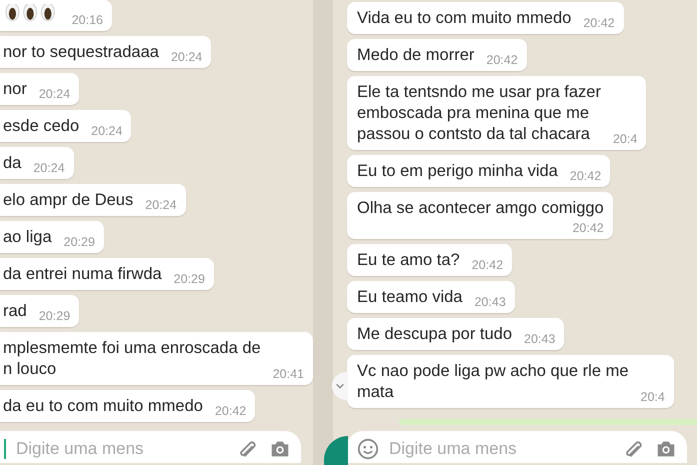 The width and height of the screenshot is (697, 465). I want to click on message-text: Olha se acontecer amgo comiggo, so click(480, 208).